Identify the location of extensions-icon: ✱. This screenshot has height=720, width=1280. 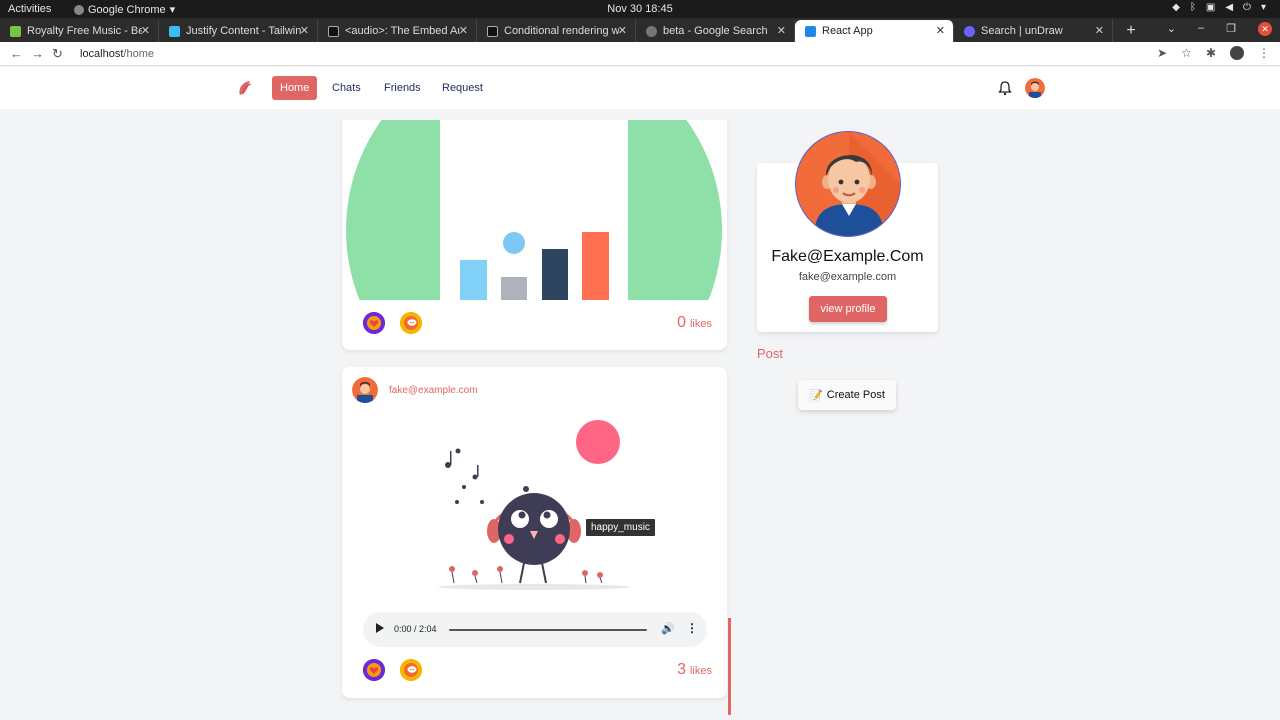
(1211, 53).